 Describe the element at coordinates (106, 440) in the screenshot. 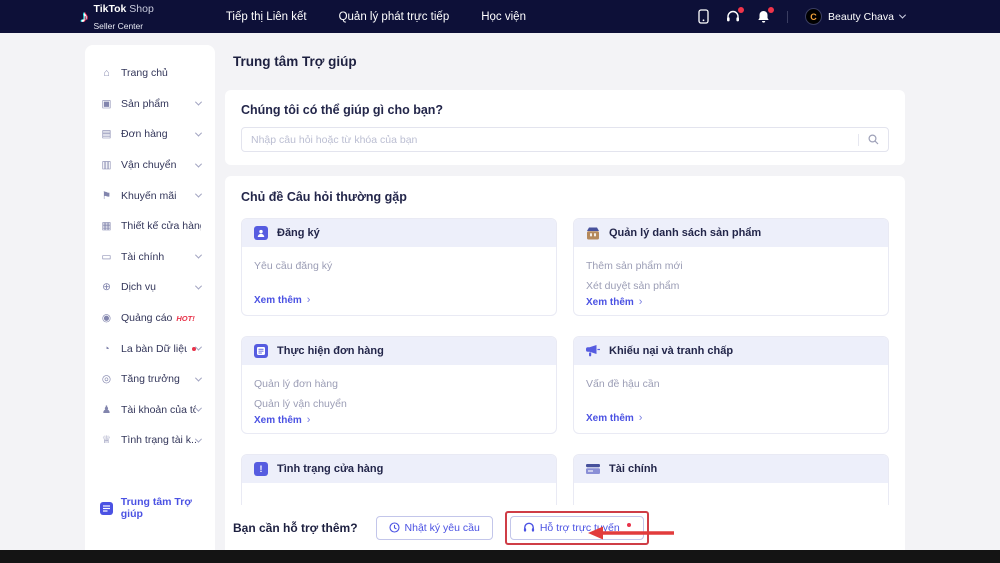

I see `trophy-icon: ♕` at that location.